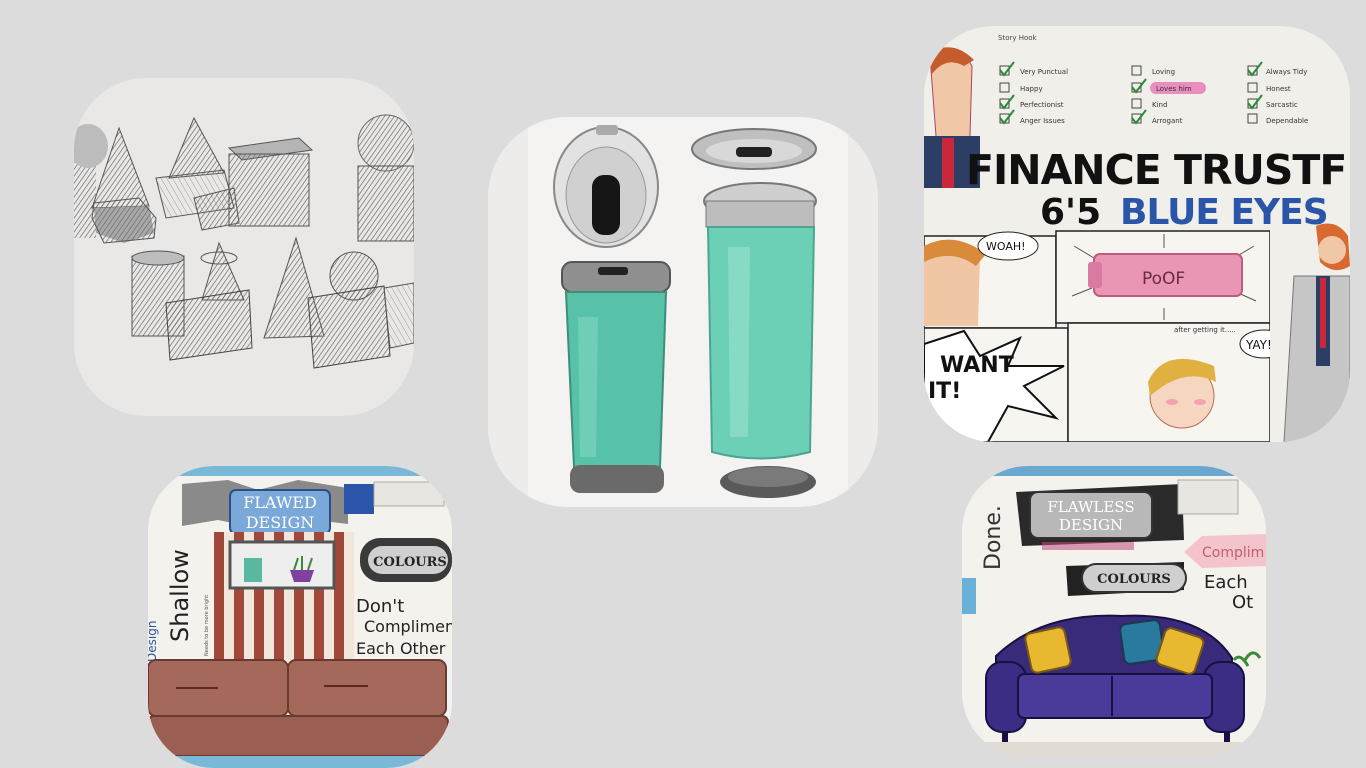 This screenshot has height=768, width=1366. I want to click on trait-0-3: Anger Issues, so click(1042, 121).